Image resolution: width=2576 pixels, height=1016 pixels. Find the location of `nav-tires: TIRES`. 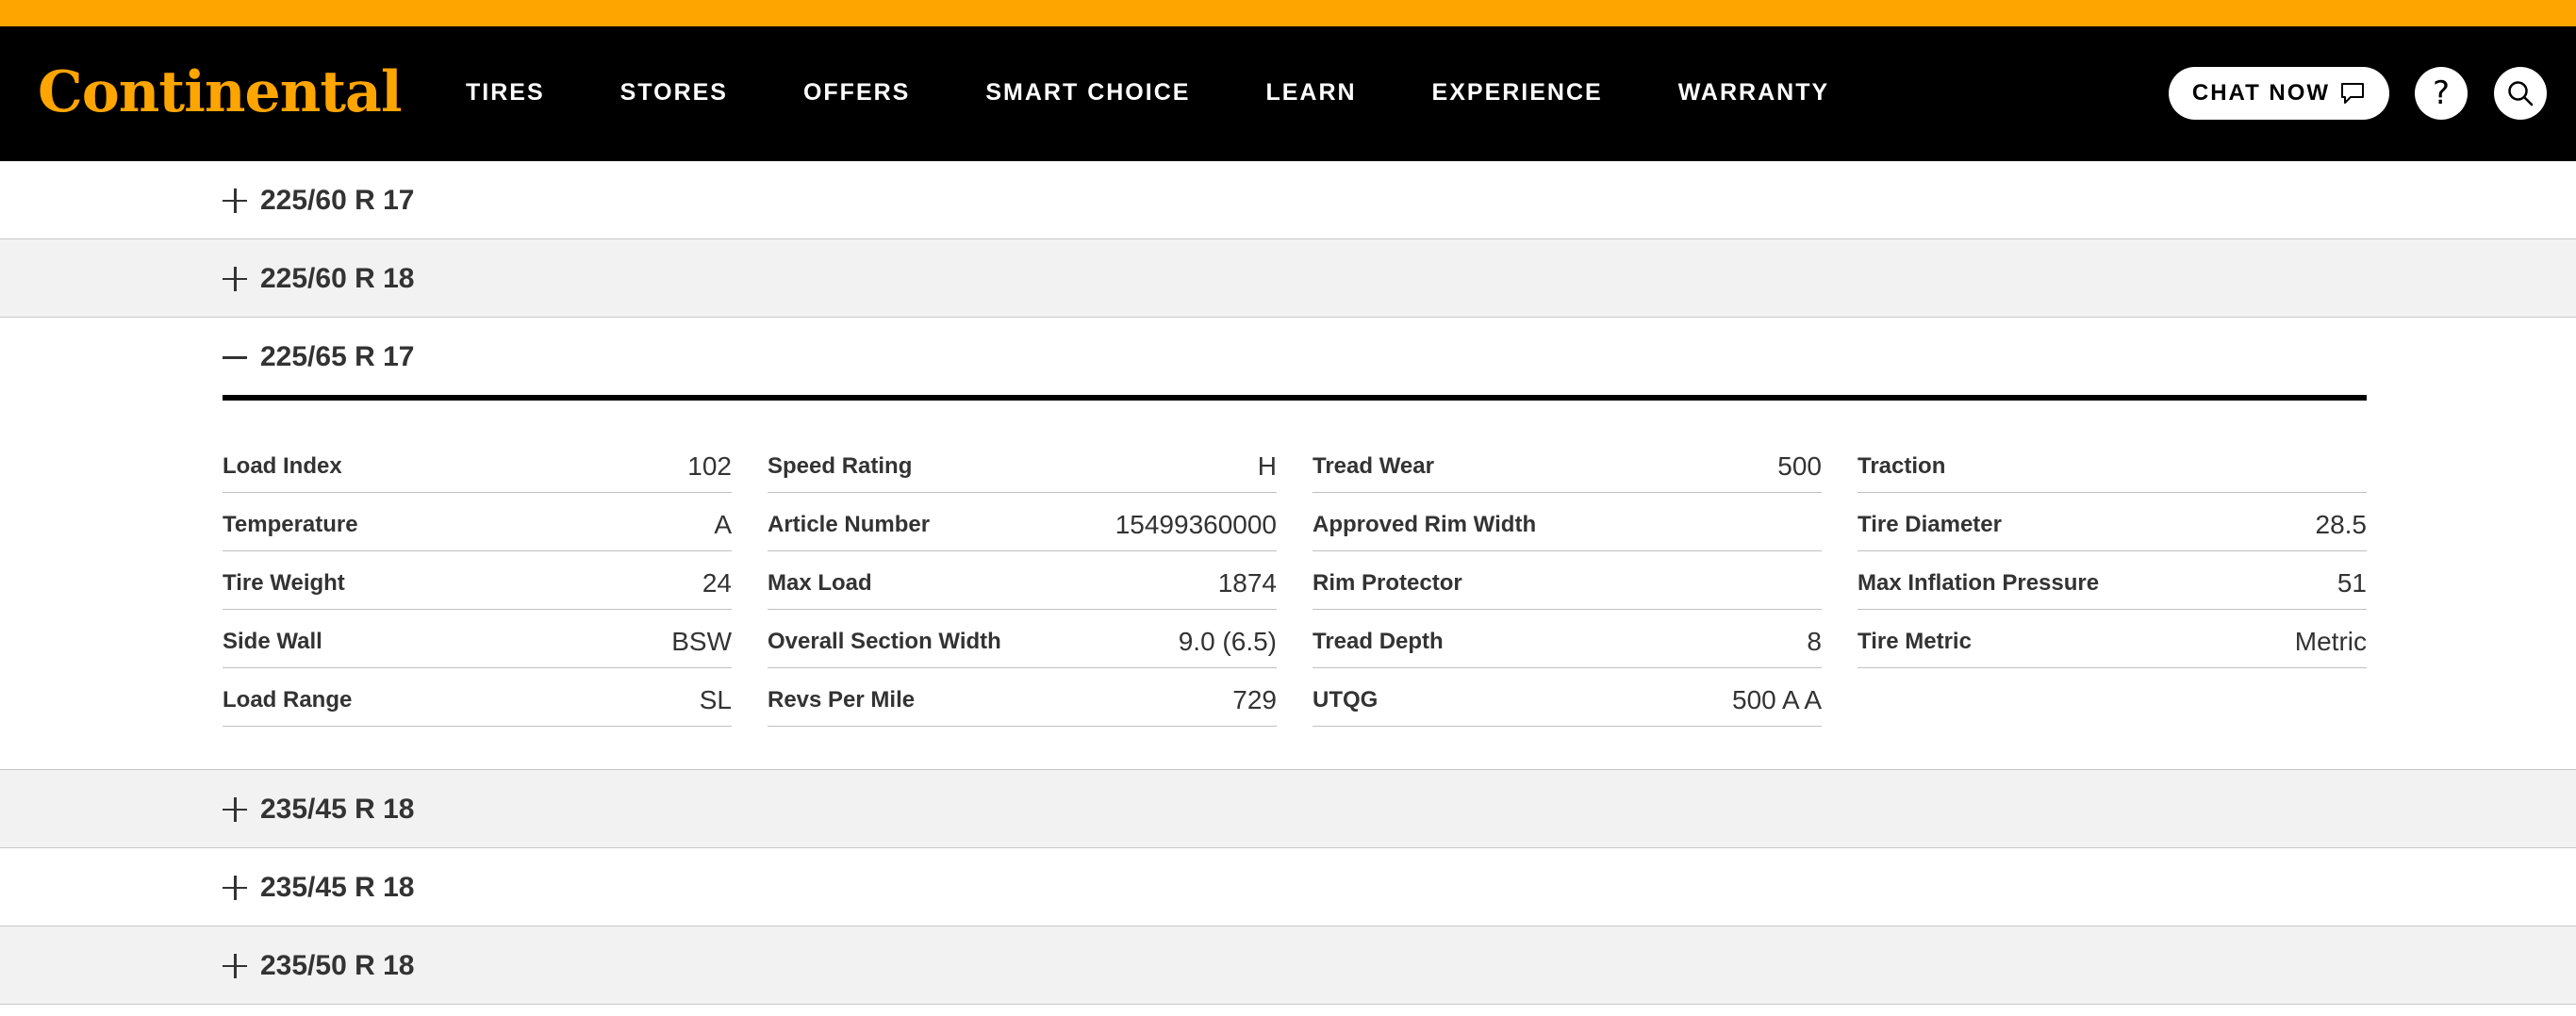

nav-tires: TIRES is located at coordinates (505, 92).